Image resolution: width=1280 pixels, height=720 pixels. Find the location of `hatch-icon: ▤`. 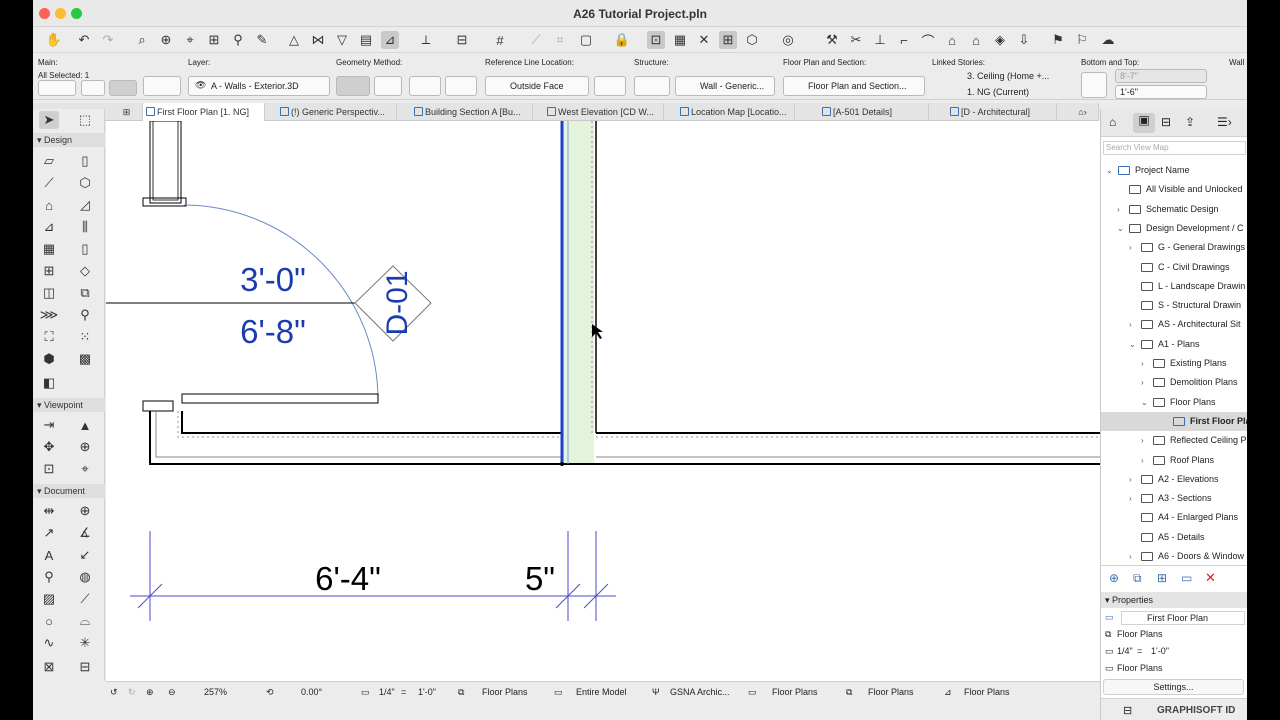

hatch-icon: ▤ is located at coordinates (366, 40).